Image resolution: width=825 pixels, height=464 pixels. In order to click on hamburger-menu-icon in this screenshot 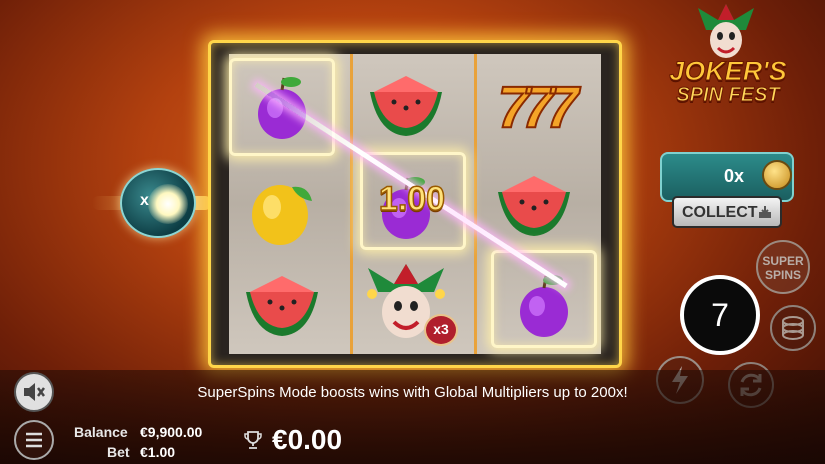, I will do `click(34, 440)`.